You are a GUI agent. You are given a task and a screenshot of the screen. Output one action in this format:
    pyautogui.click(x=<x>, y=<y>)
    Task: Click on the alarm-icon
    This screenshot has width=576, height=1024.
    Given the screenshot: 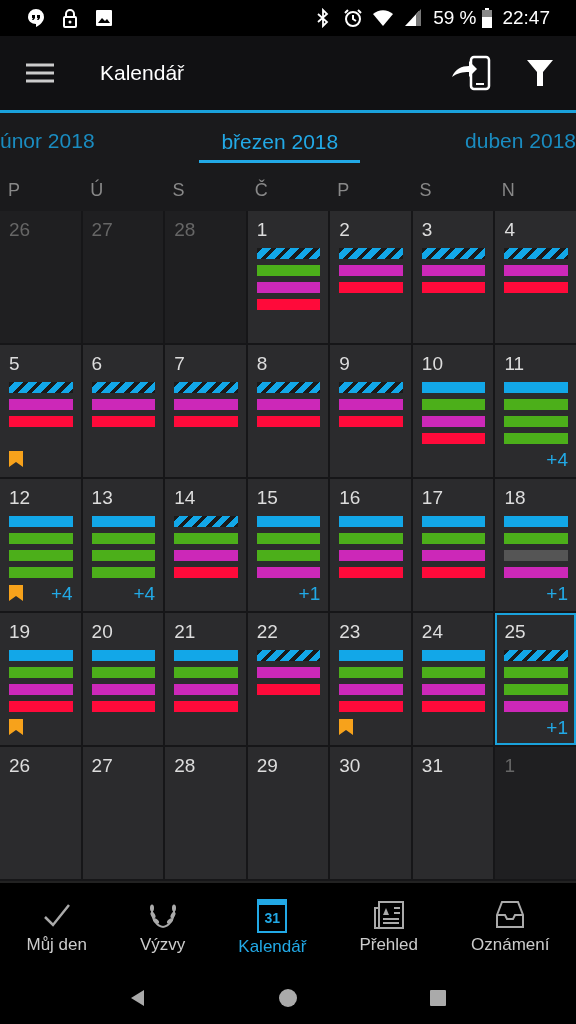 What is the action you would take?
    pyautogui.click(x=353, y=18)
    